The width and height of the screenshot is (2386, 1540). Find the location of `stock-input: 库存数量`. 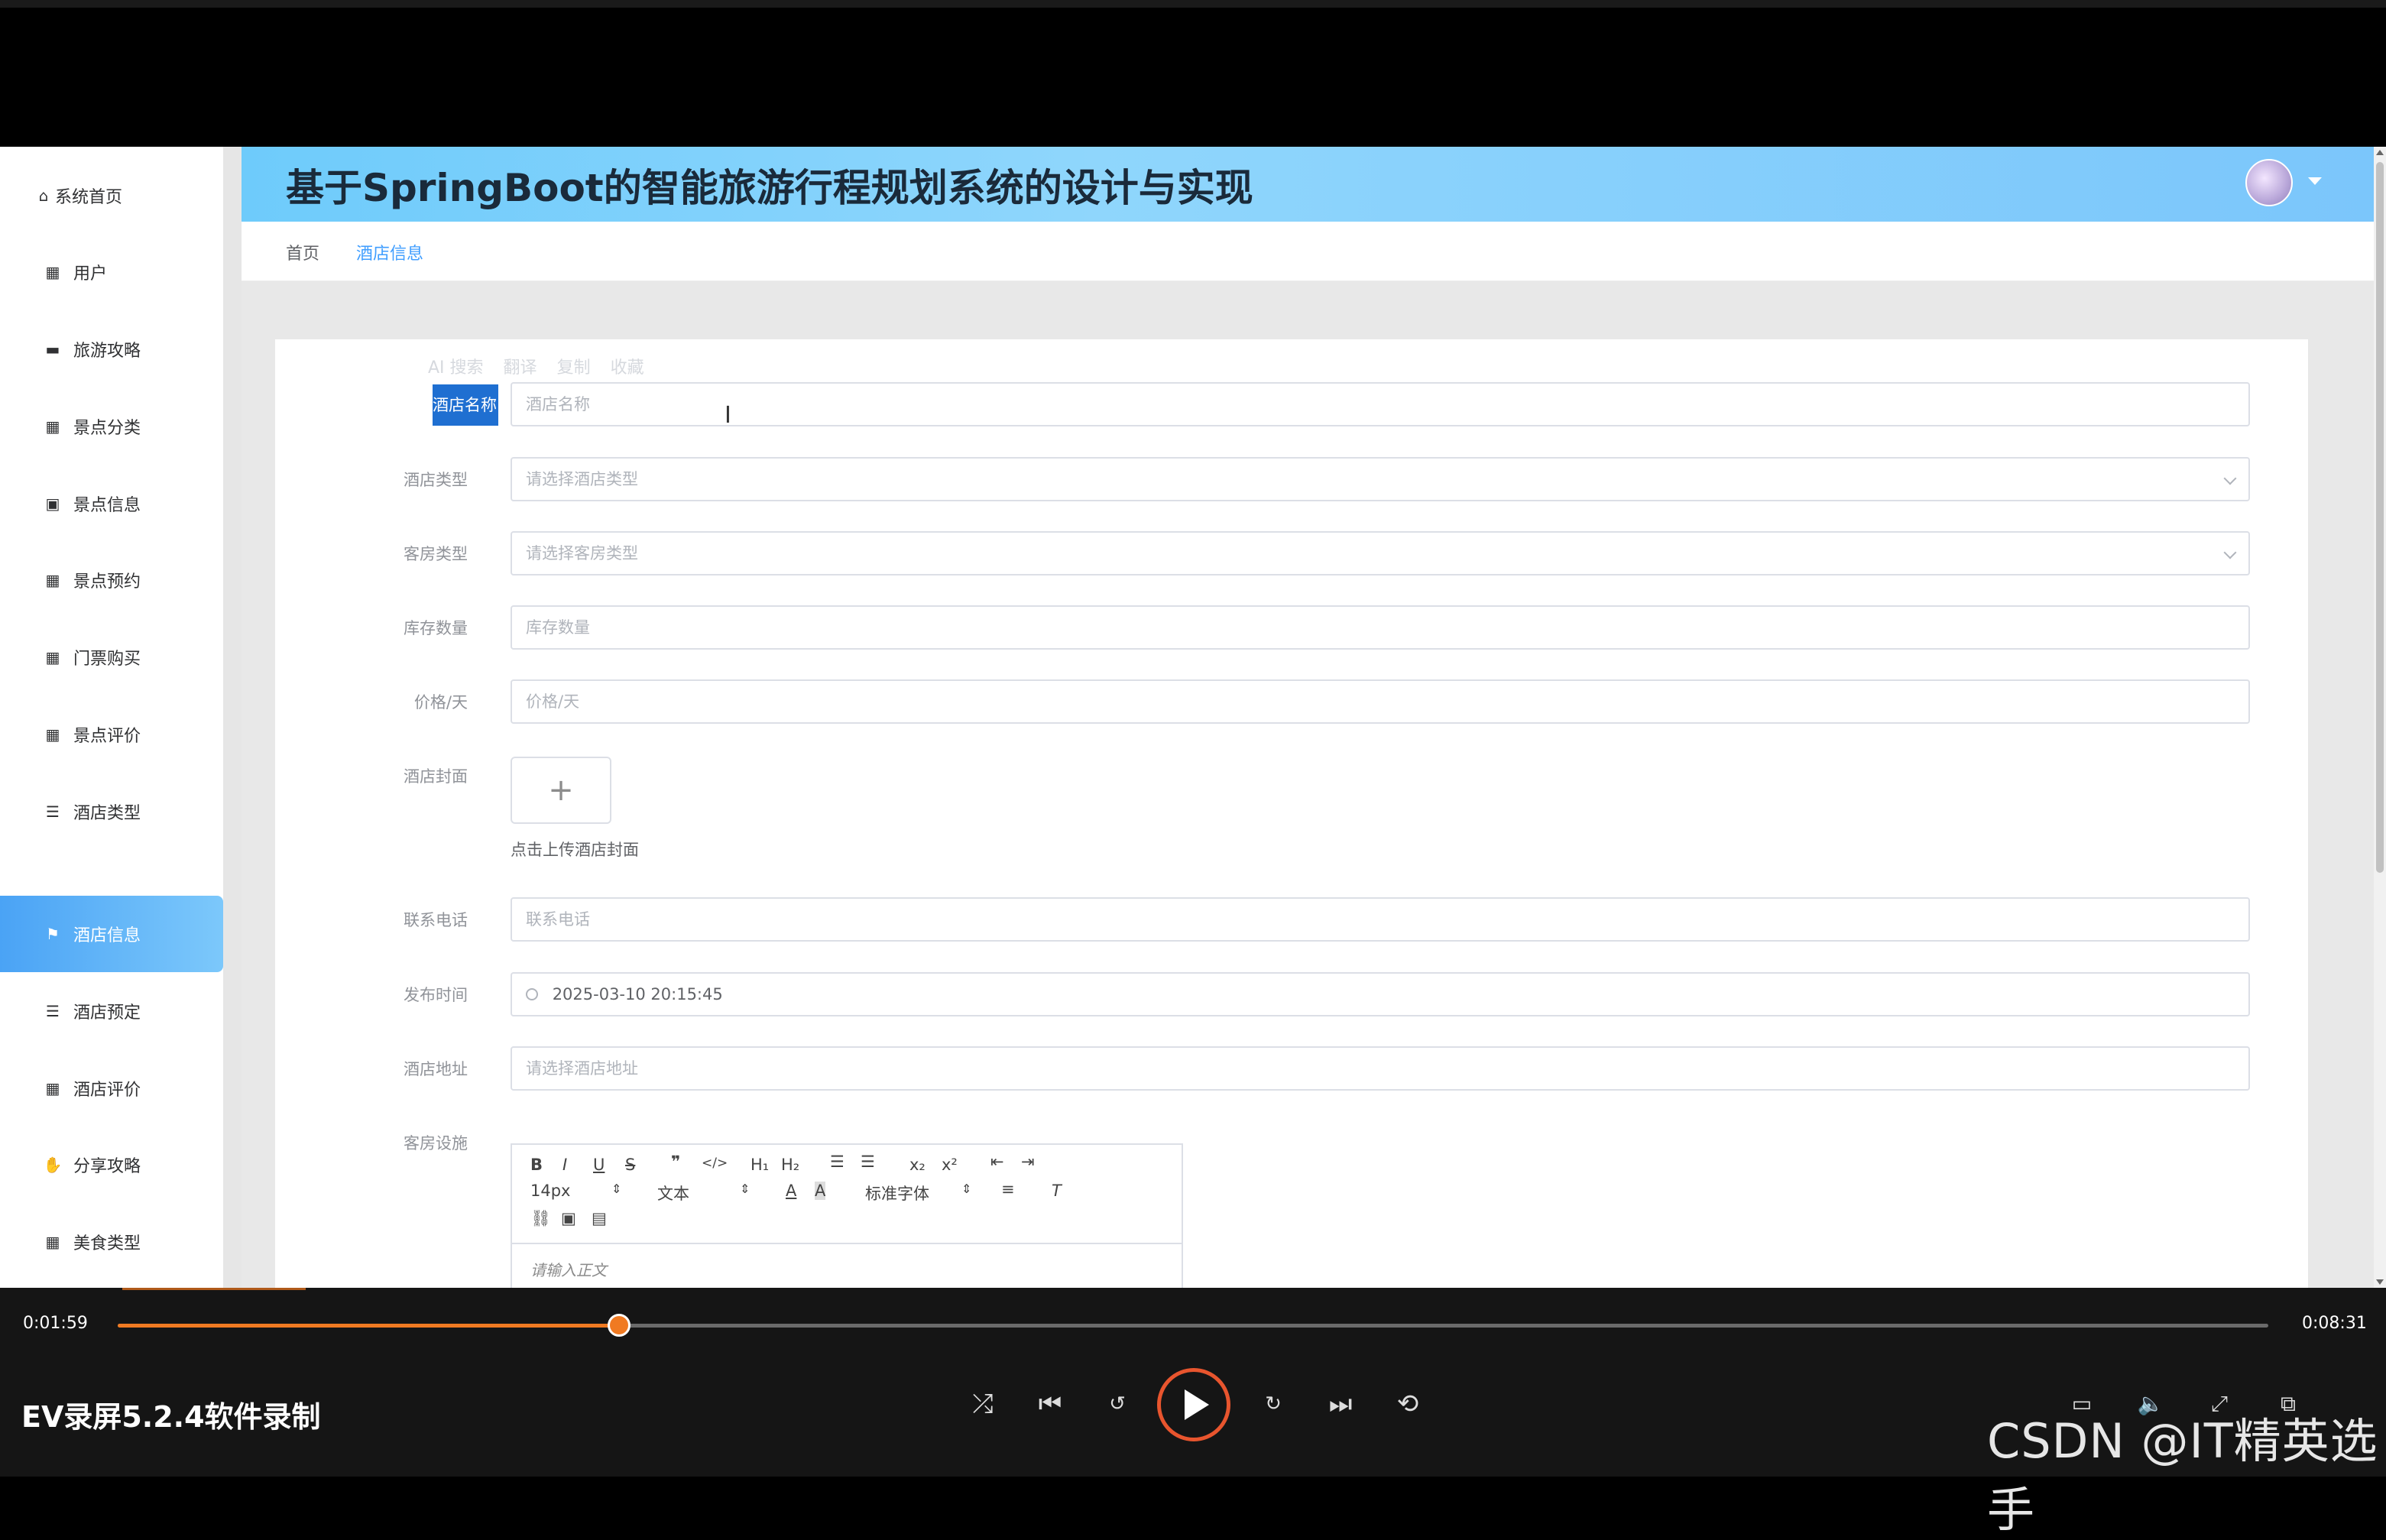

stock-input: 库存数量 is located at coordinates (1380, 627).